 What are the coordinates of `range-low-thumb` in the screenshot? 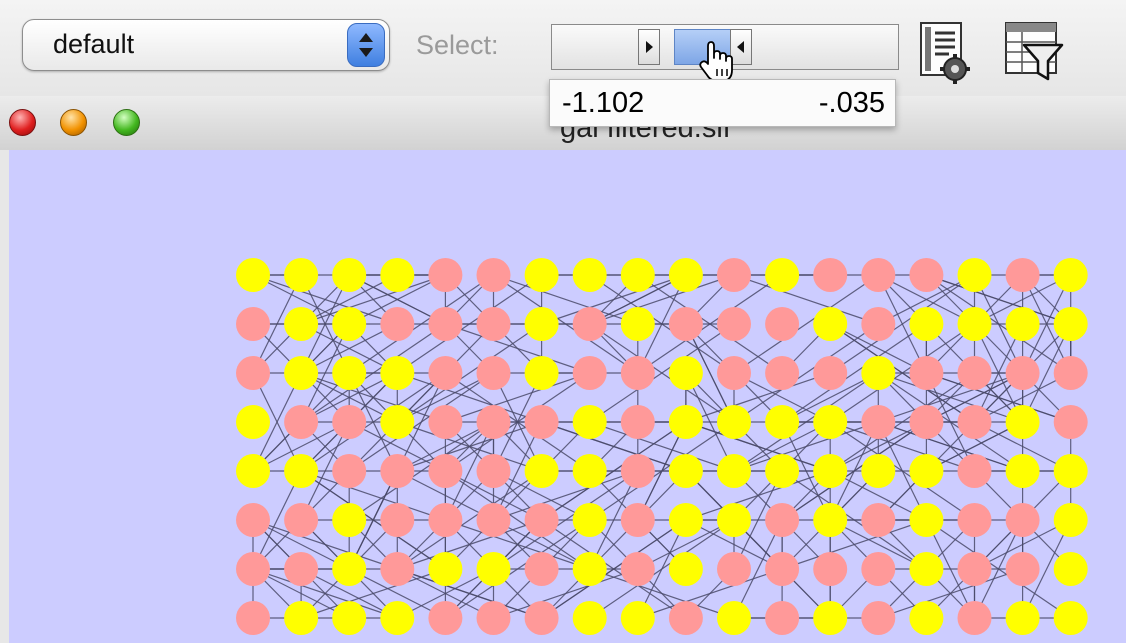 It's located at (649, 47).